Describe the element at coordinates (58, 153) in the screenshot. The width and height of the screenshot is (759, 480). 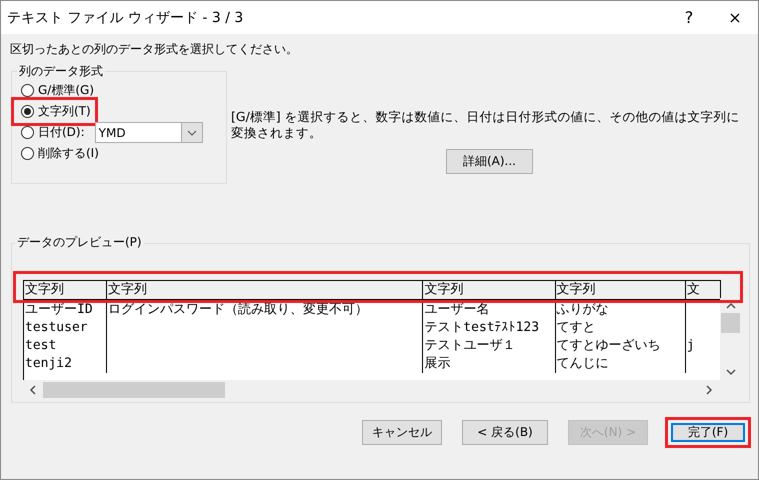
I see `radio-option: 削除する(I)` at that location.